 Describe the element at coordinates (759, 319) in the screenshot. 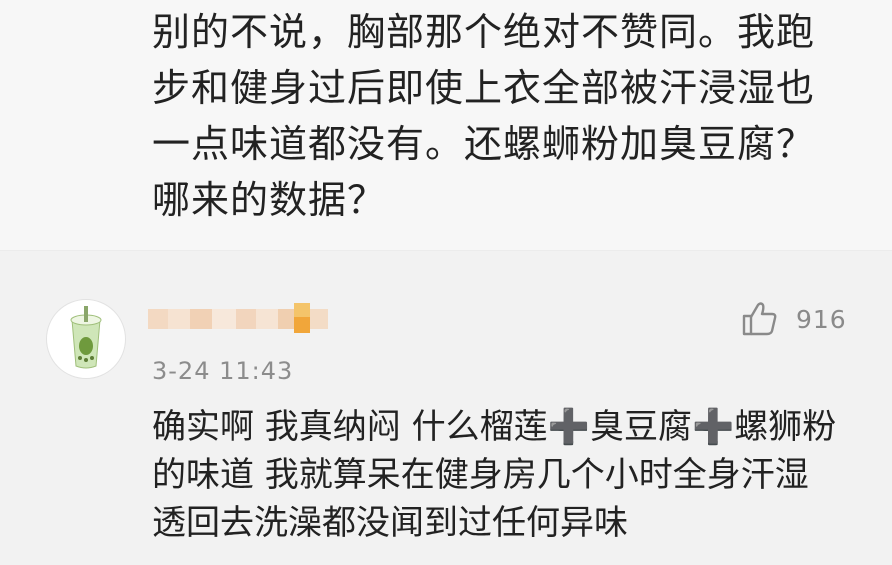

I see `thumbs-up-icon` at that location.